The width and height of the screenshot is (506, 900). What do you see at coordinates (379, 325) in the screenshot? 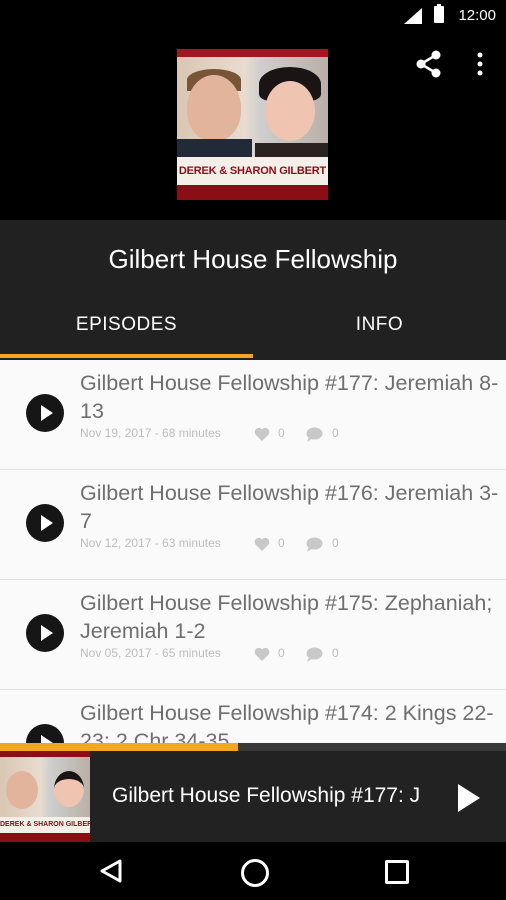
I see `tab-info: INFO` at bounding box center [379, 325].